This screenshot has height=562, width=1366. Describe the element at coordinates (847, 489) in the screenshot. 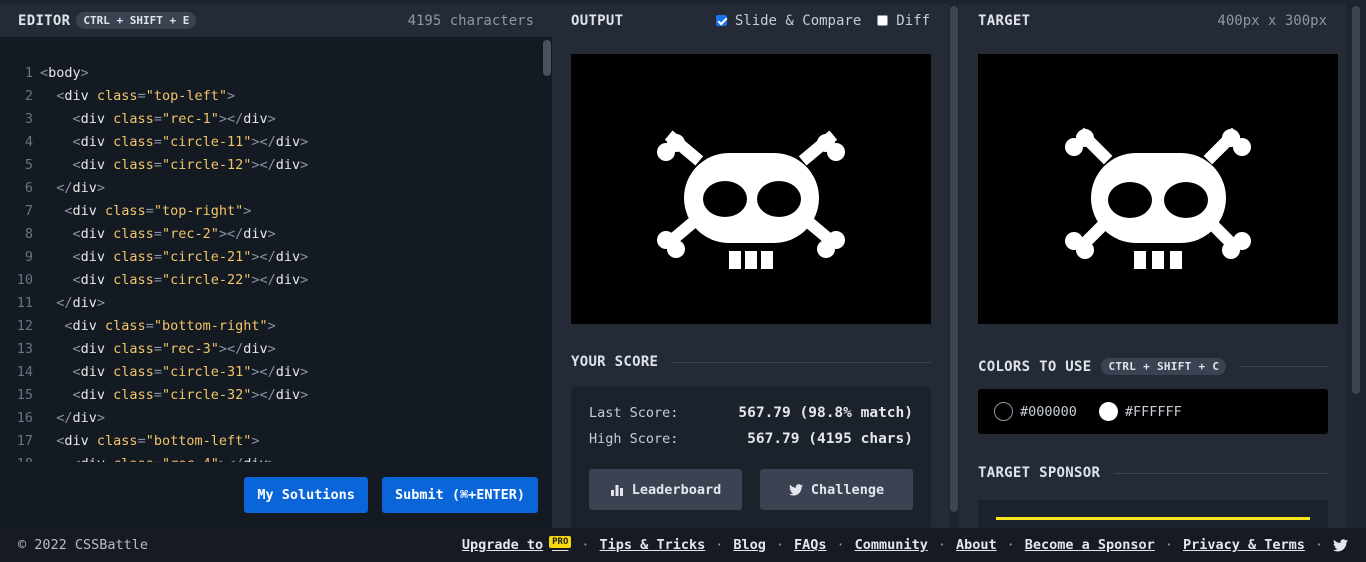

I see `challenge-label: Challenge` at that location.